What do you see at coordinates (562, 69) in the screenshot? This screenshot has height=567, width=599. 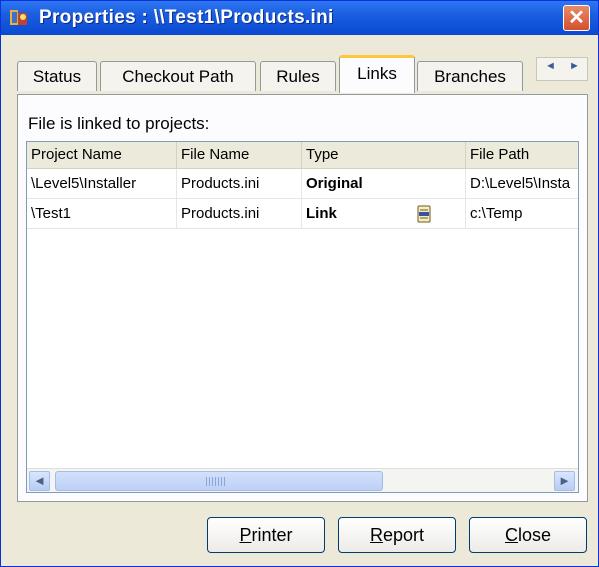 I see `tab-scroll-buttons: ◄ ►` at bounding box center [562, 69].